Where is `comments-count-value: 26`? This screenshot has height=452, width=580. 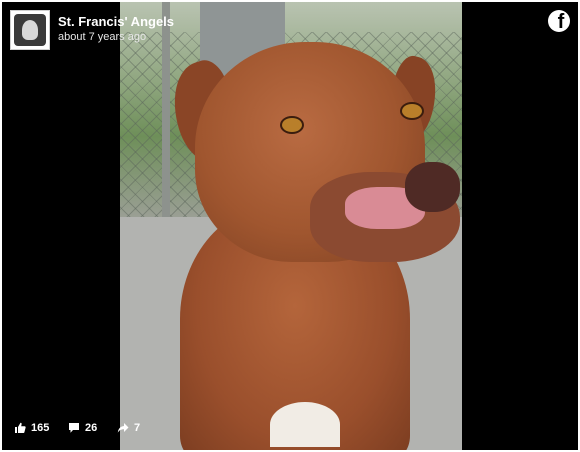 comments-count-value: 26 is located at coordinates (91, 428).